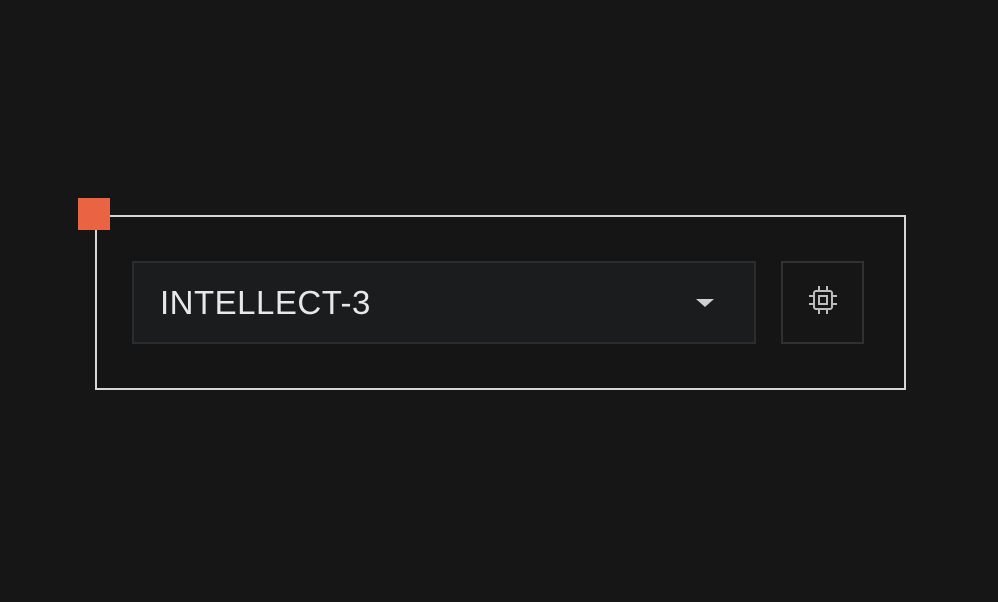  What do you see at coordinates (705, 302) in the screenshot?
I see `caret-down-icon` at bounding box center [705, 302].